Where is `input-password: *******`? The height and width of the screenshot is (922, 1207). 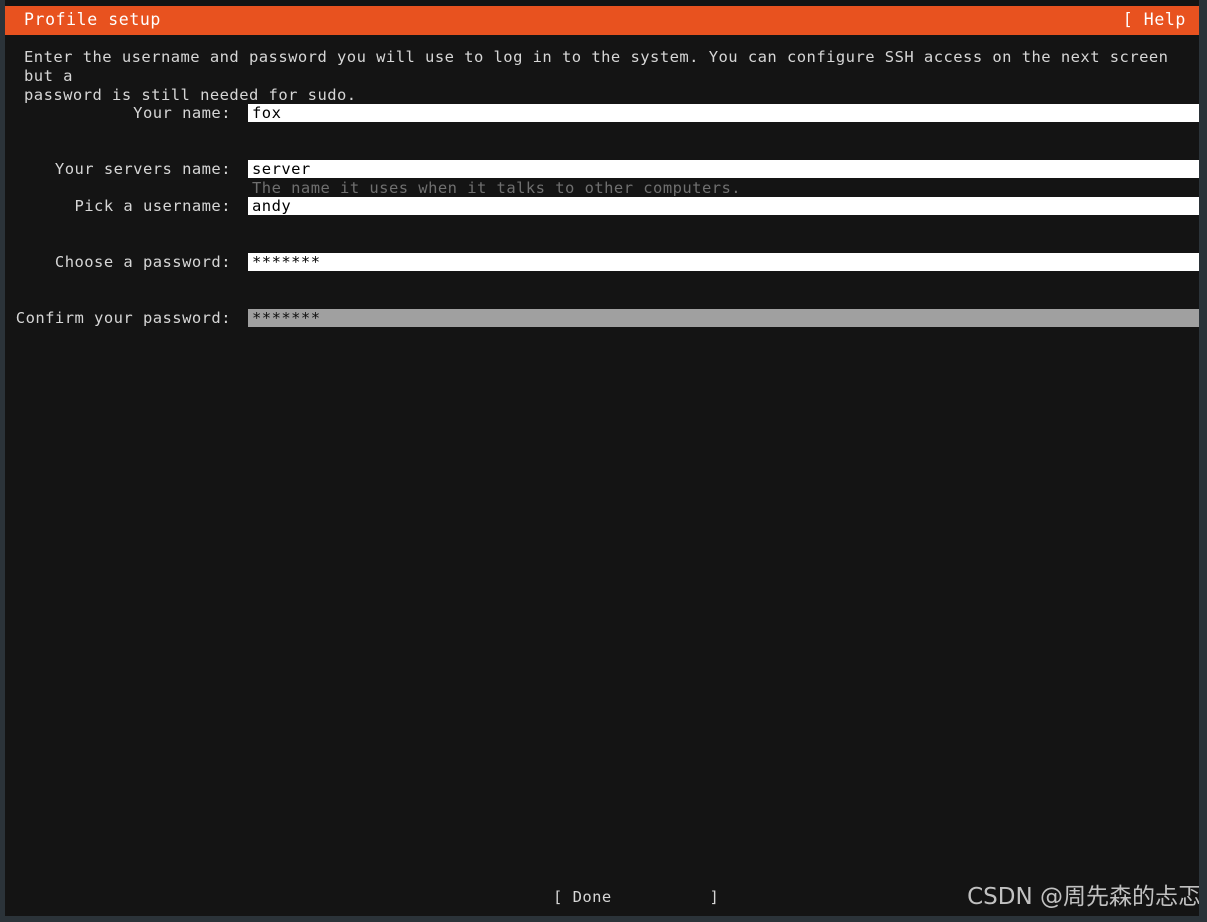 input-password: ******* is located at coordinates (723, 262).